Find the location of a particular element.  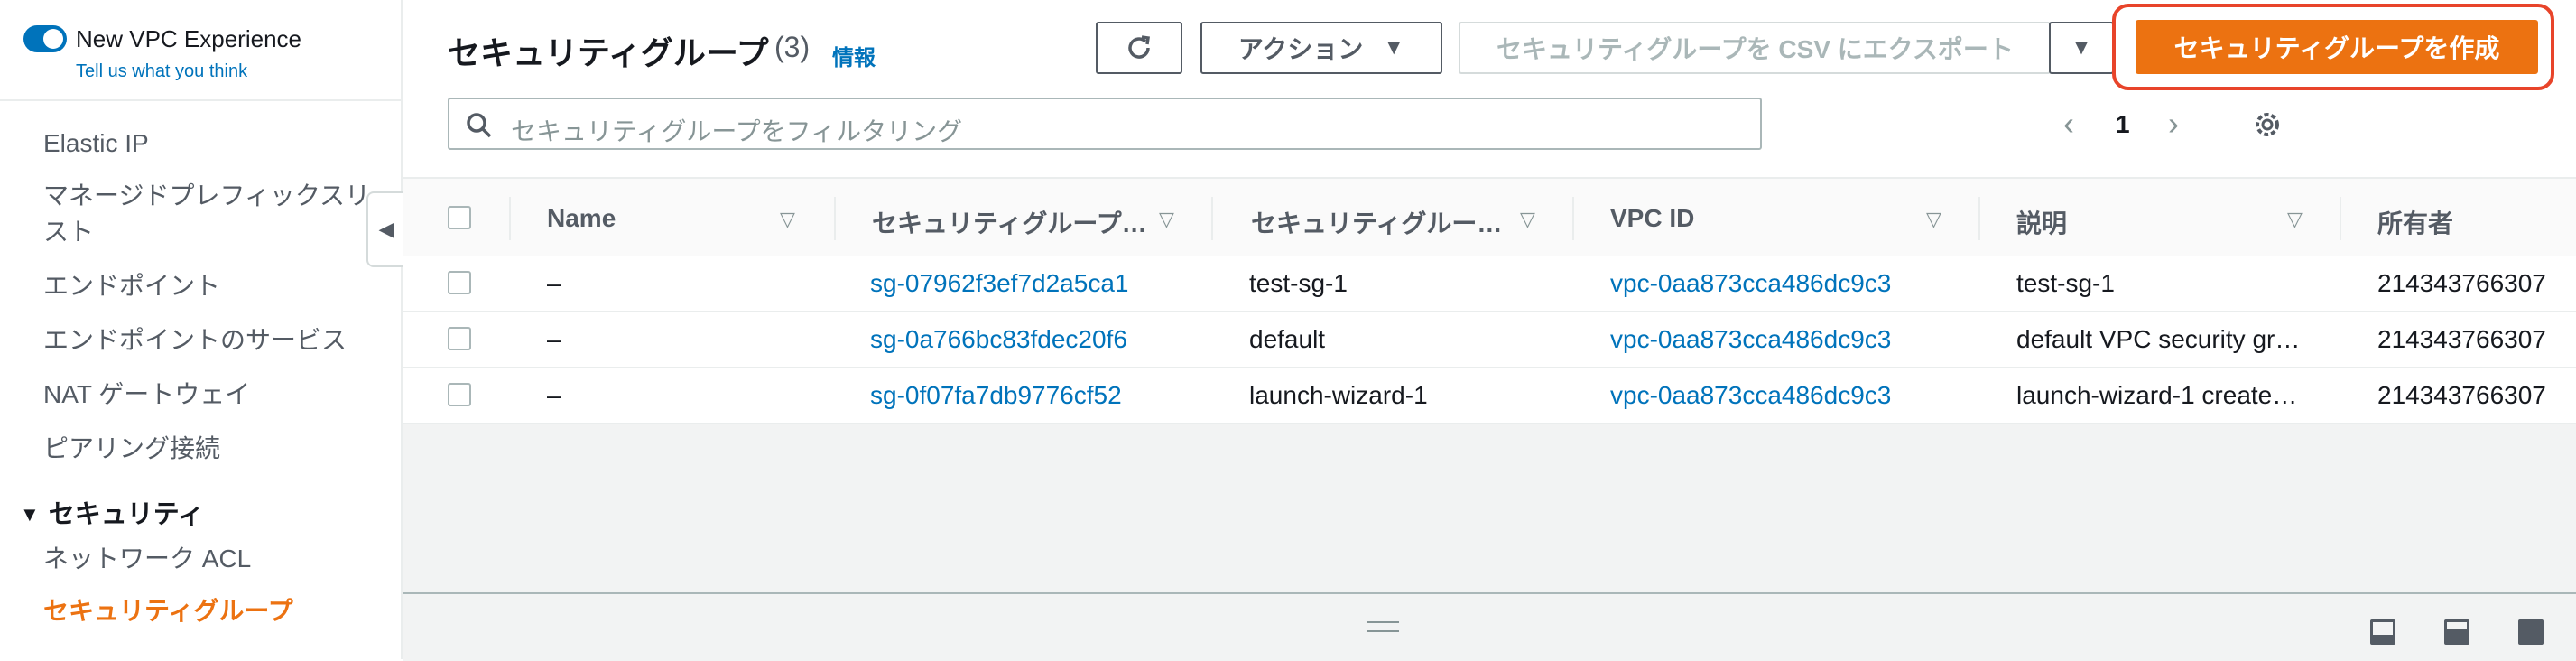

sidebar-collapse-button: ◀ is located at coordinates (385, 229).